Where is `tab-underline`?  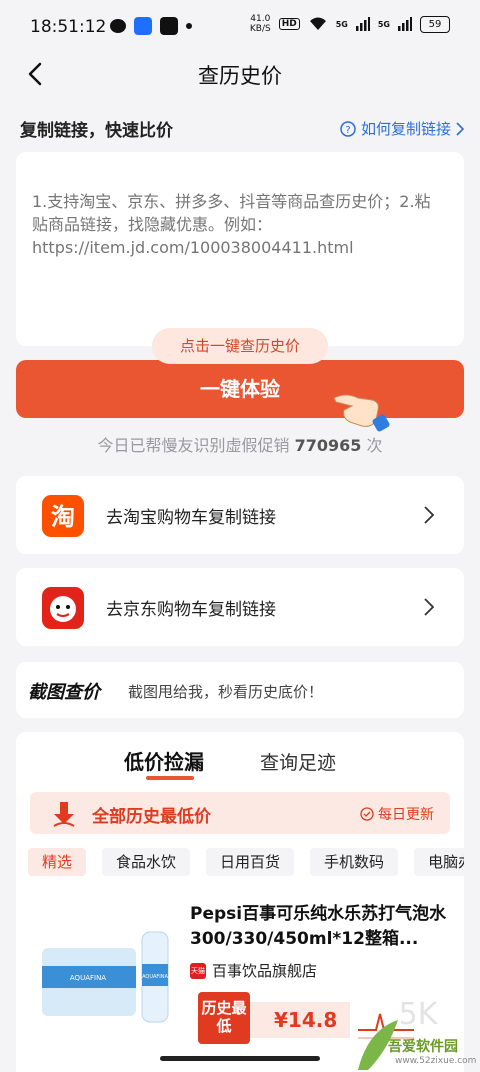 tab-underline is located at coordinates (170, 778).